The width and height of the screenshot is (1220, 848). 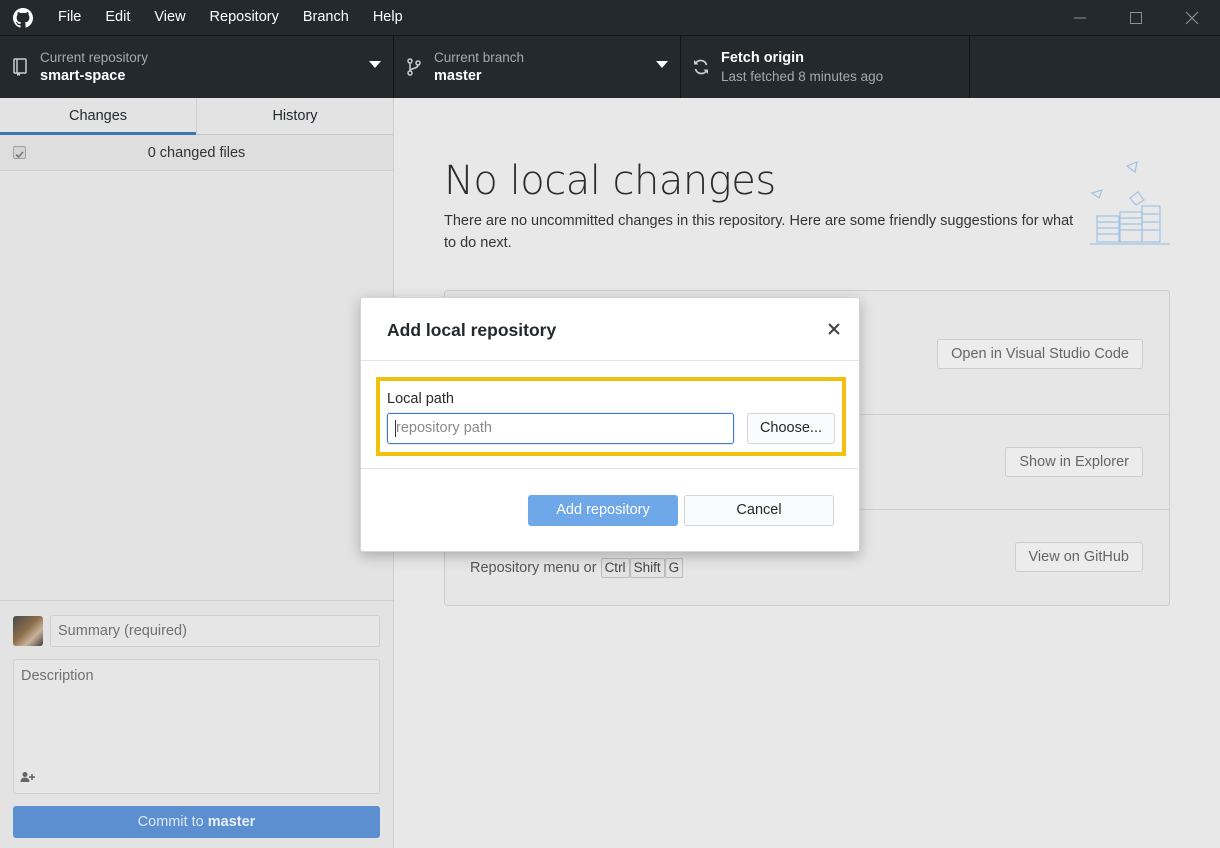 I want to click on current-repository-text: Current repository smart-space, so click(x=94, y=67).